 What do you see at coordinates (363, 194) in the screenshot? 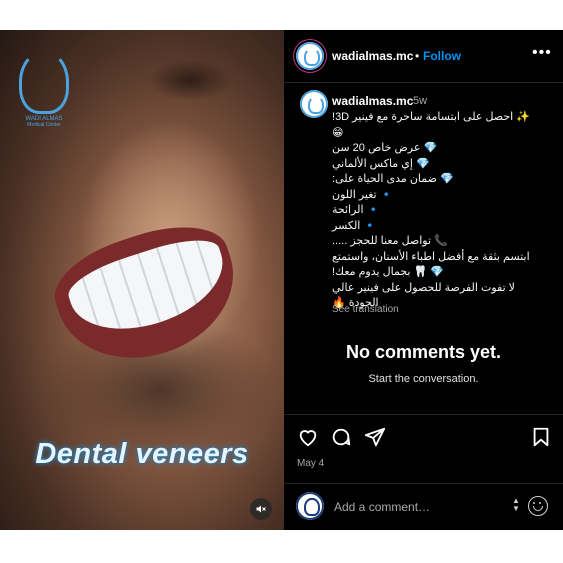
I see `caption-line: 🔹 تغير اللون` at bounding box center [363, 194].